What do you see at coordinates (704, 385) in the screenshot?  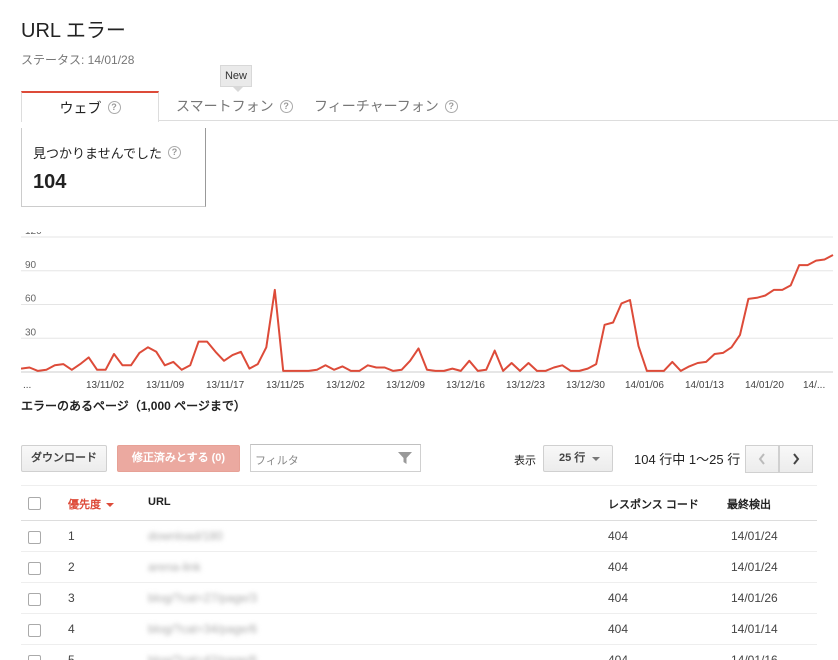 I see `x-tick-label: 14/01/13` at bounding box center [704, 385].